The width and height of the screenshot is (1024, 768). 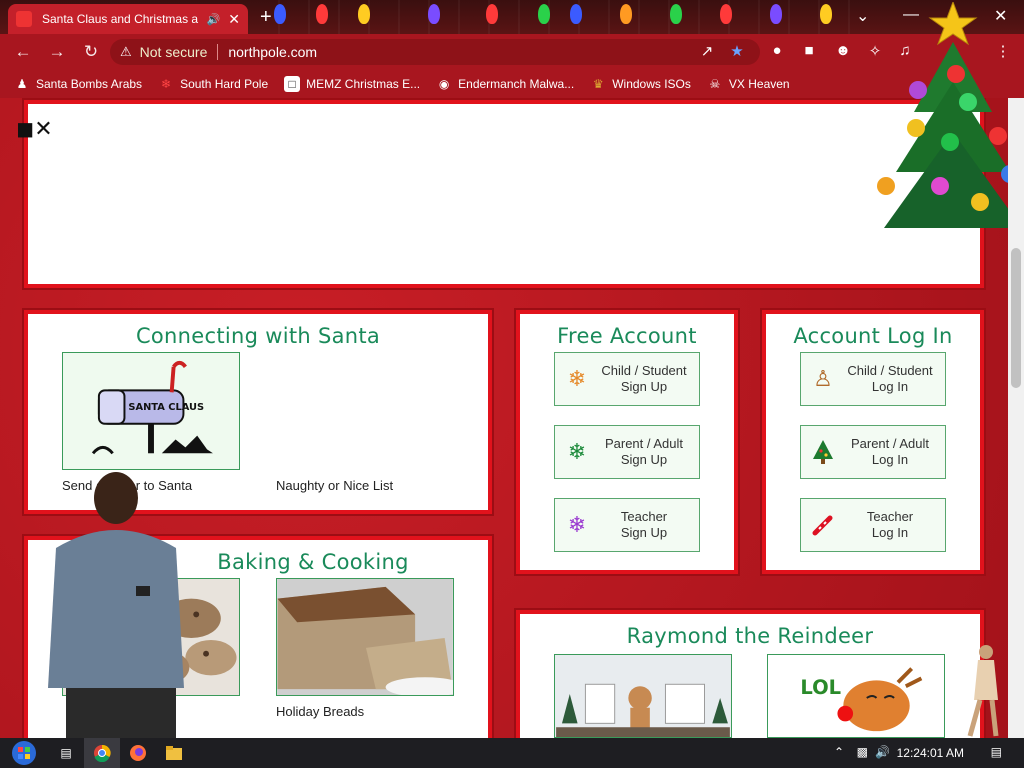 I want to click on address-bar: ⚠ Not secure northpole.com, so click(x=435, y=52).